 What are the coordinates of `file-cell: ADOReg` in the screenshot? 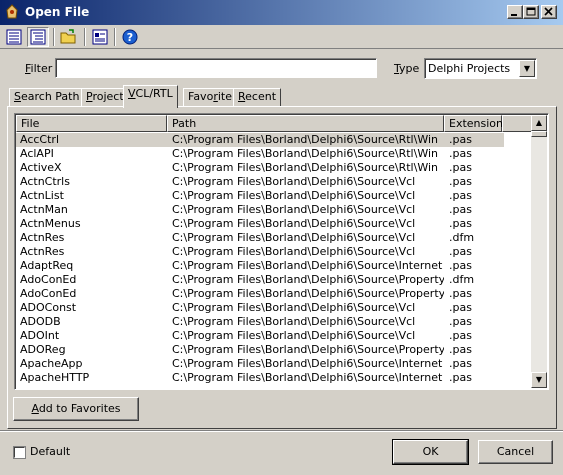 It's located at (43, 349).